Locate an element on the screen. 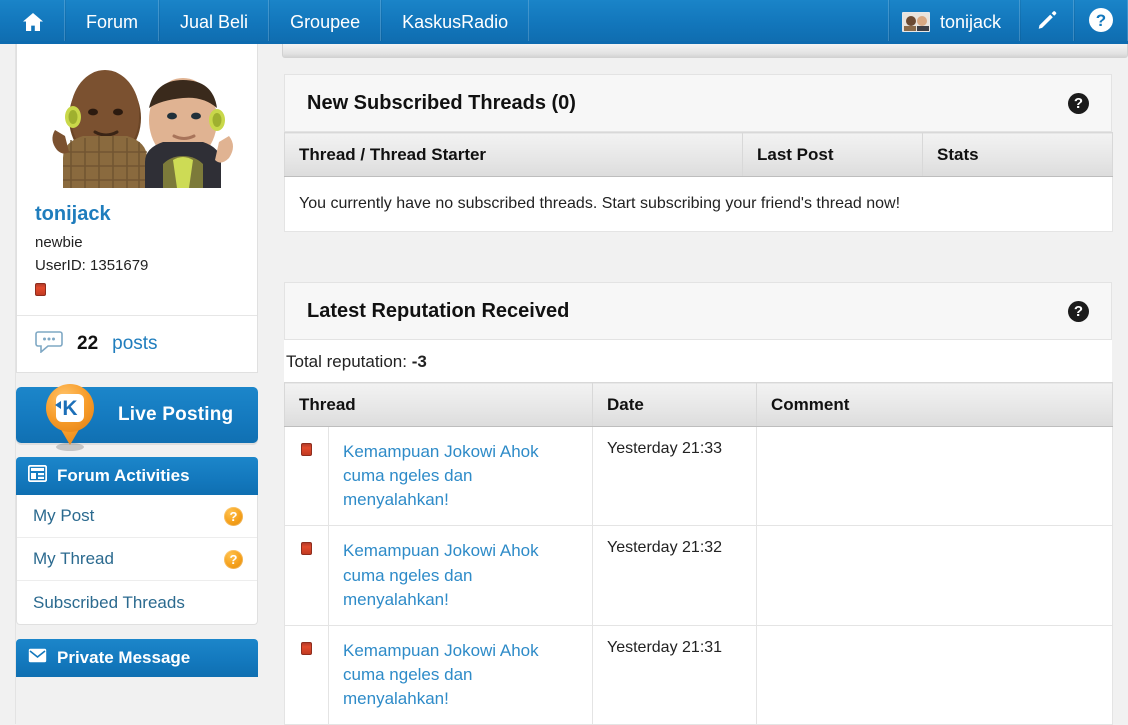 The width and height of the screenshot is (1128, 725). layout-grid-icon is located at coordinates (37, 475).